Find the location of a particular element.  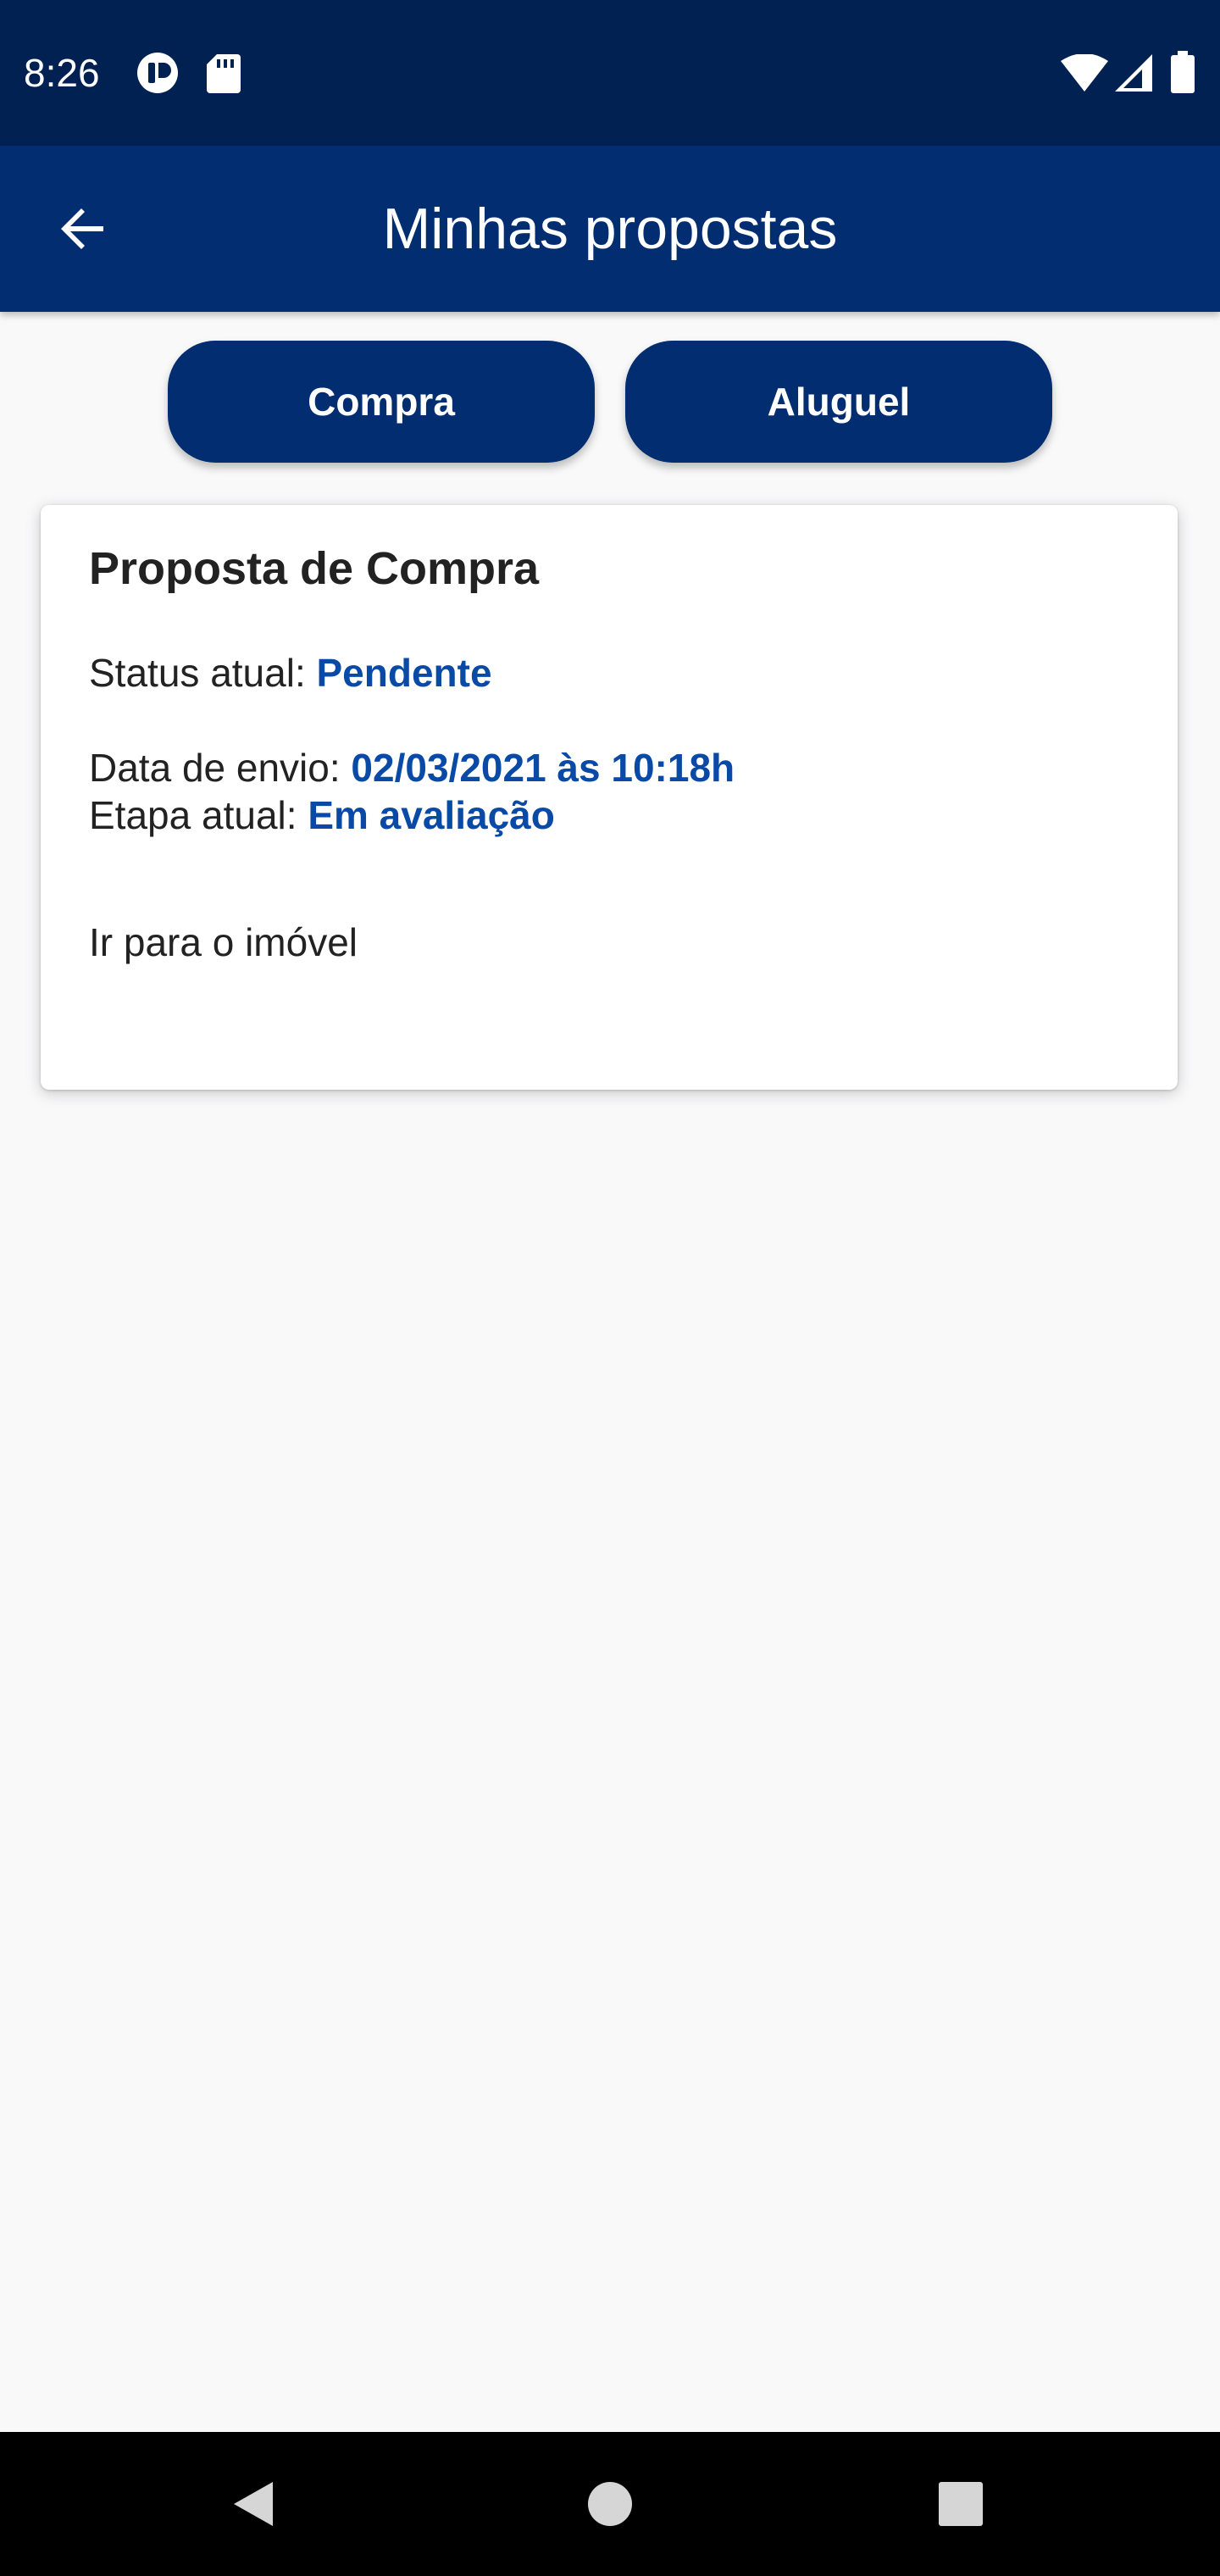

nav-home-button is located at coordinates (610, 2504).